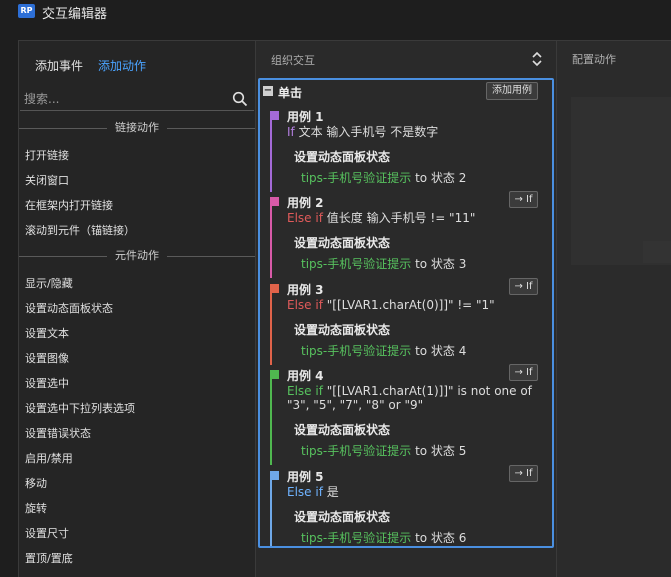 The width and height of the screenshot is (671, 577). I want to click on condition-text: "[[LVAR1.charAt(0)]]" != "1", so click(408, 305).